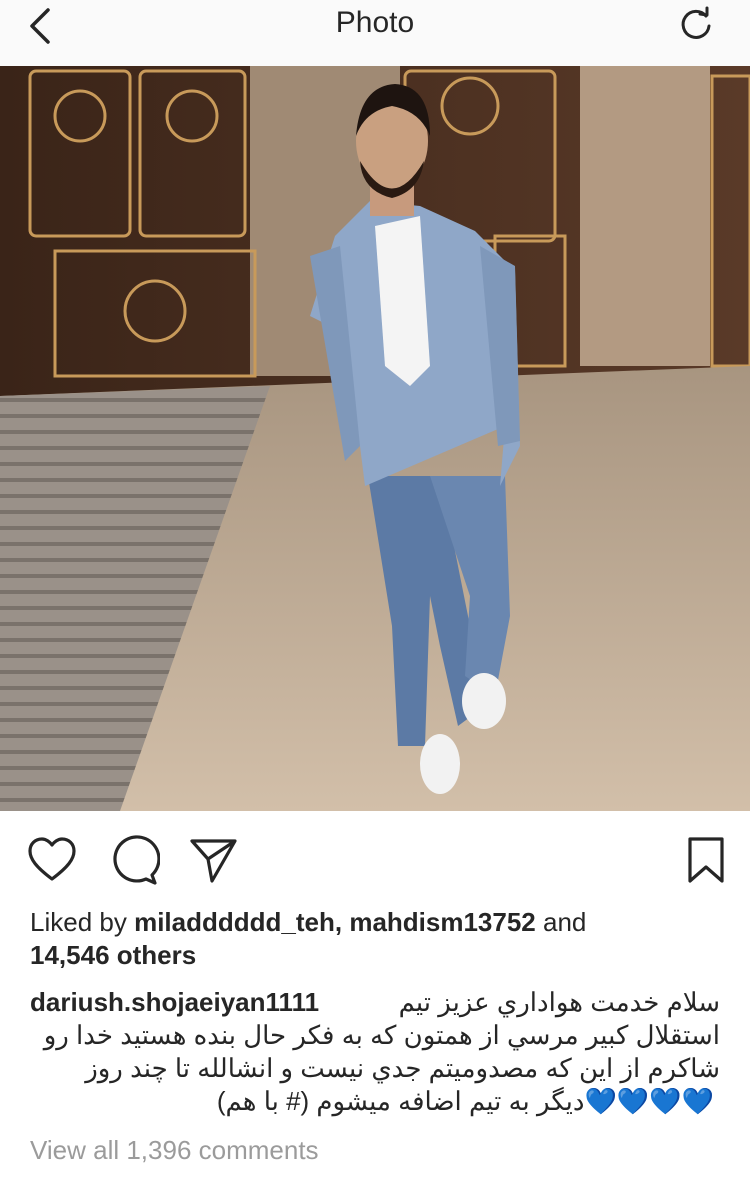 Image resolution: width=750 pixels, height=1190 pixels. Describe the element at coordinates (559, 1002) in the screenshot. I see `caption-line: سلام خدمت هواداري عزيز تيم` at that location.